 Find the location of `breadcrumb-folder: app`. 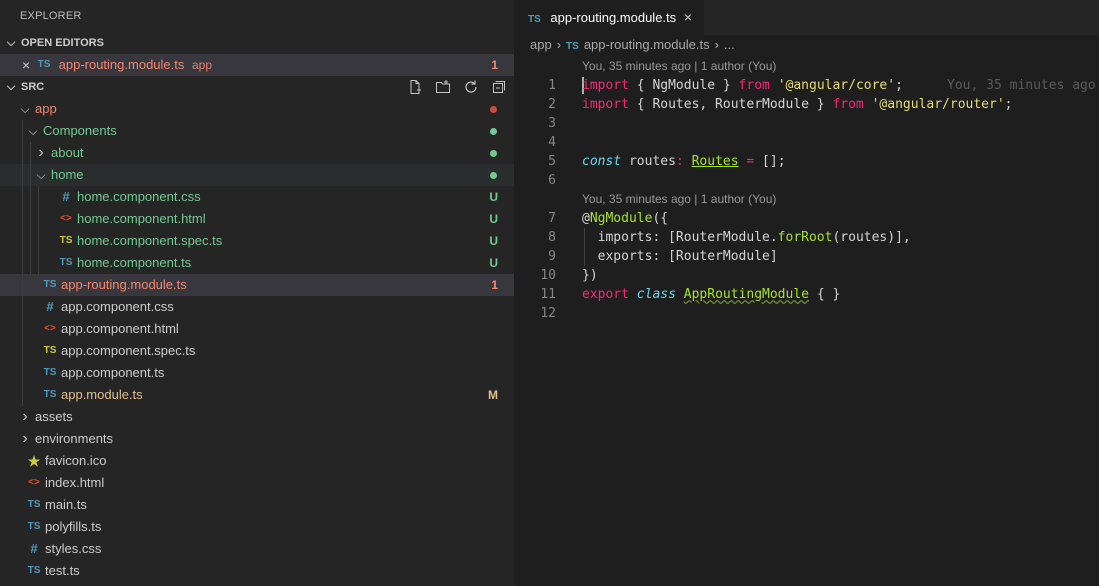

breadcrumb-folder: app is located at coordinates (541, 44).